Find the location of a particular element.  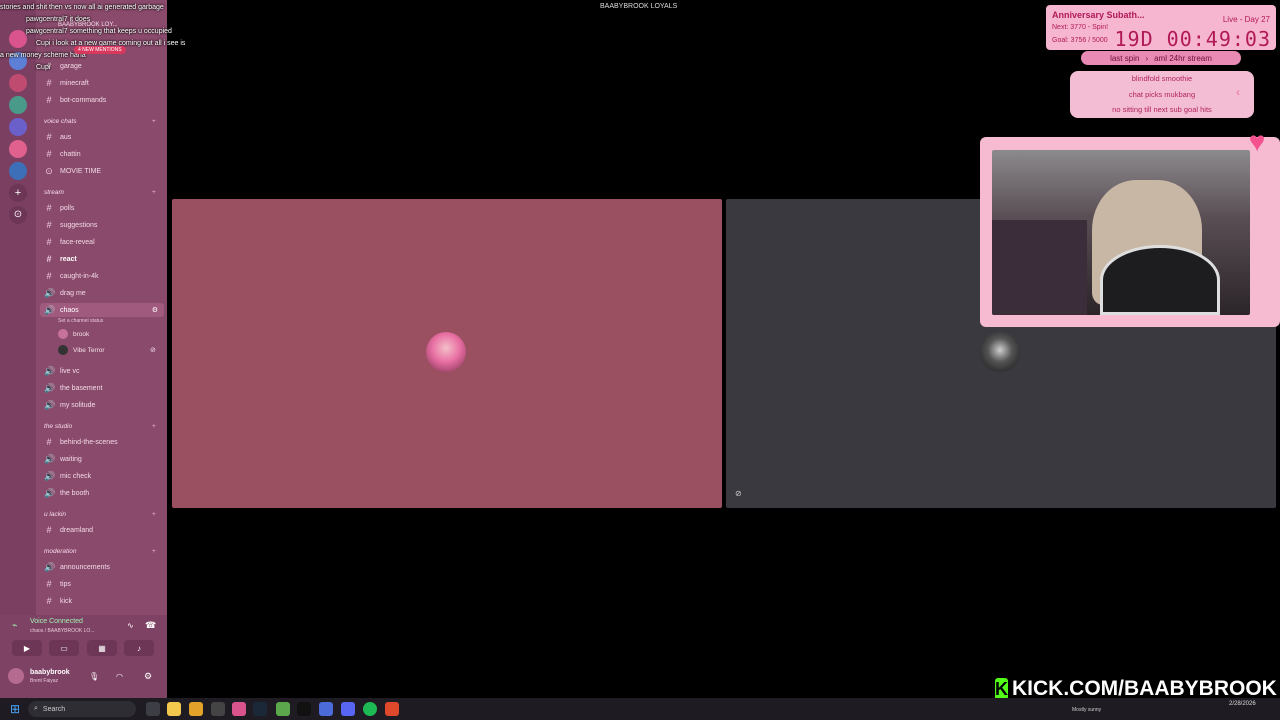

windows-start-icon: ⊞ is located at coordinates (17, 709).